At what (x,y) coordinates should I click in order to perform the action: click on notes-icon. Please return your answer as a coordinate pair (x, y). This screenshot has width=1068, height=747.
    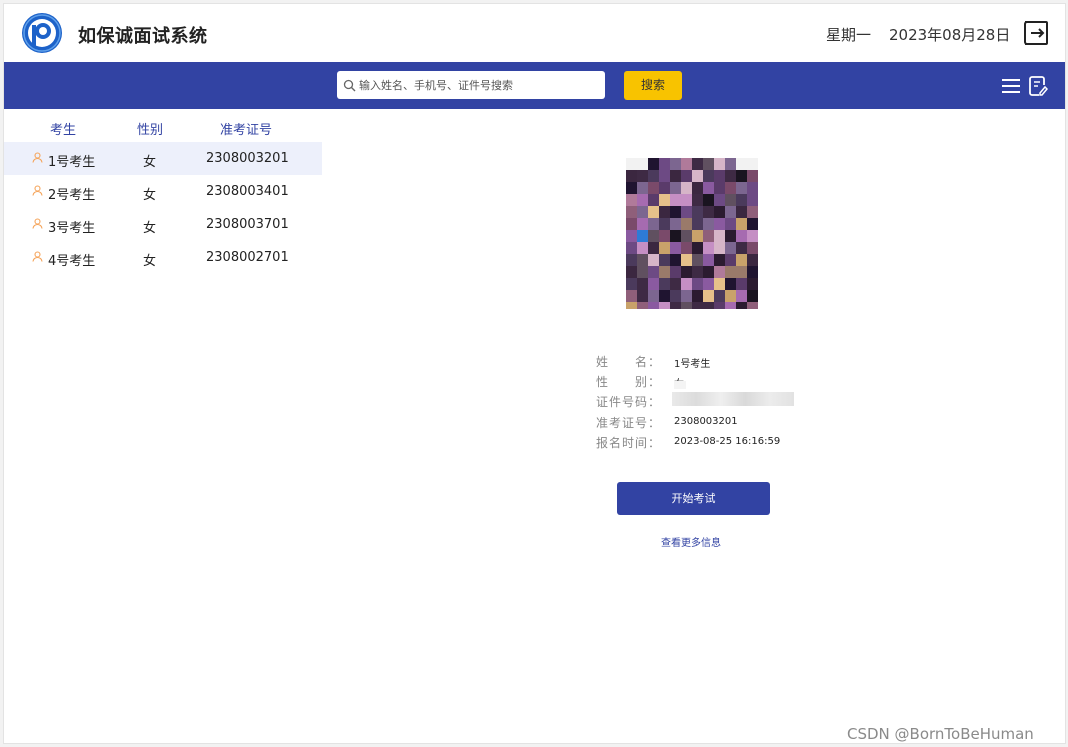
    Looking at the image, I should click on (1038, 86).